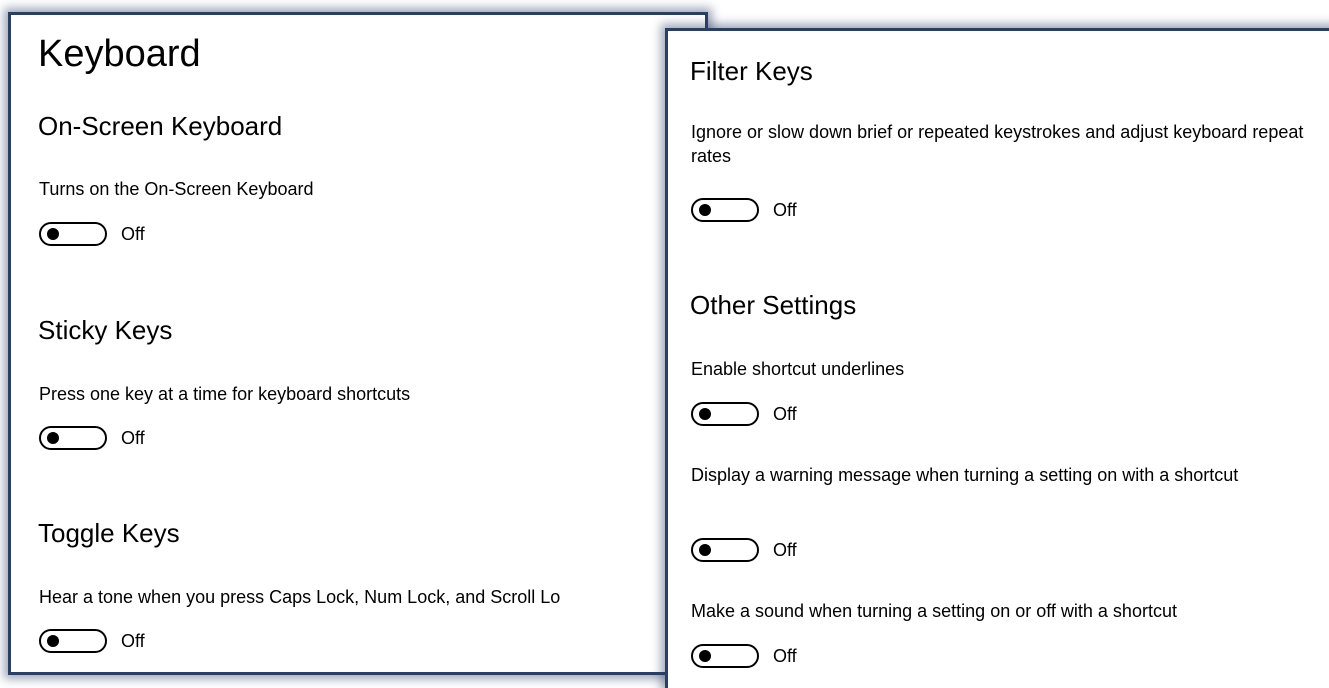  Describe the element at coordinates (119, 54) in the screenshot. I see `page-title: Keyboard` at that location.